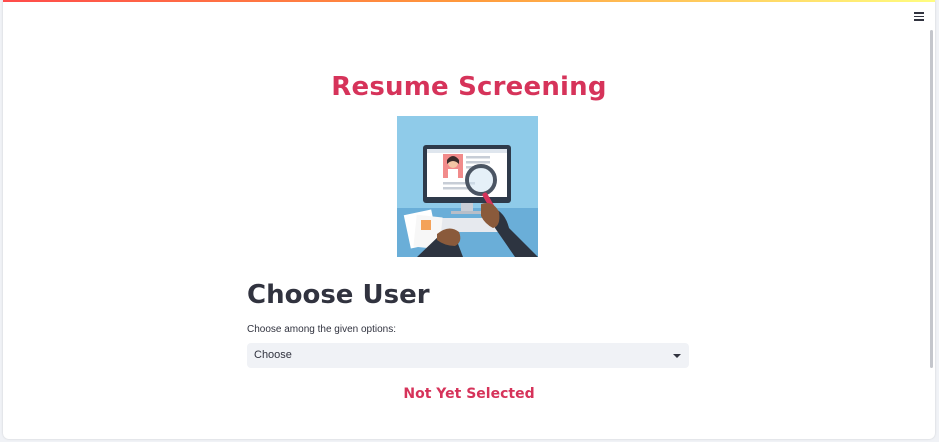  I want to click on section-heading: Choose User, so click(338, 295).